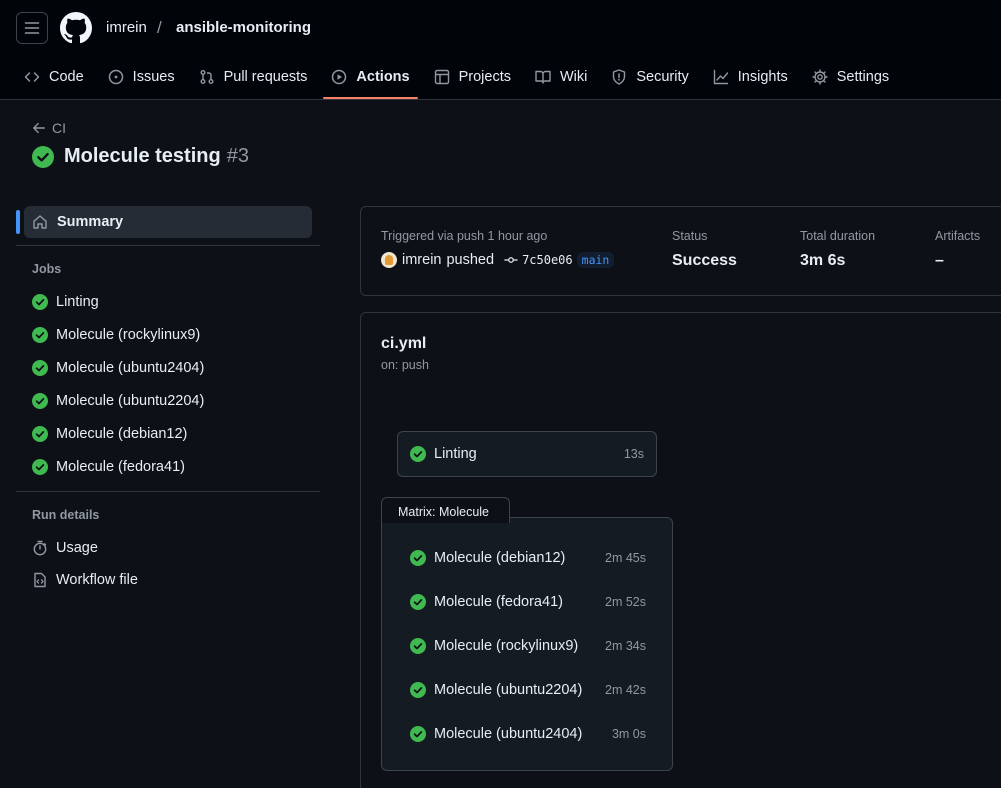 This screenshot has height=788, width=1001. I want to click on run-details-heading: Run details, so click(66, 515).